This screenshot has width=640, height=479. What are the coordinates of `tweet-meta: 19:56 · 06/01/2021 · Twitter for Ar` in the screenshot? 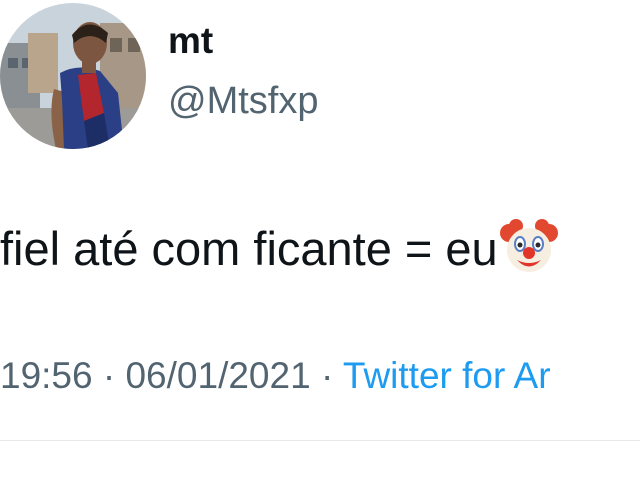 It's located at (275, 375).